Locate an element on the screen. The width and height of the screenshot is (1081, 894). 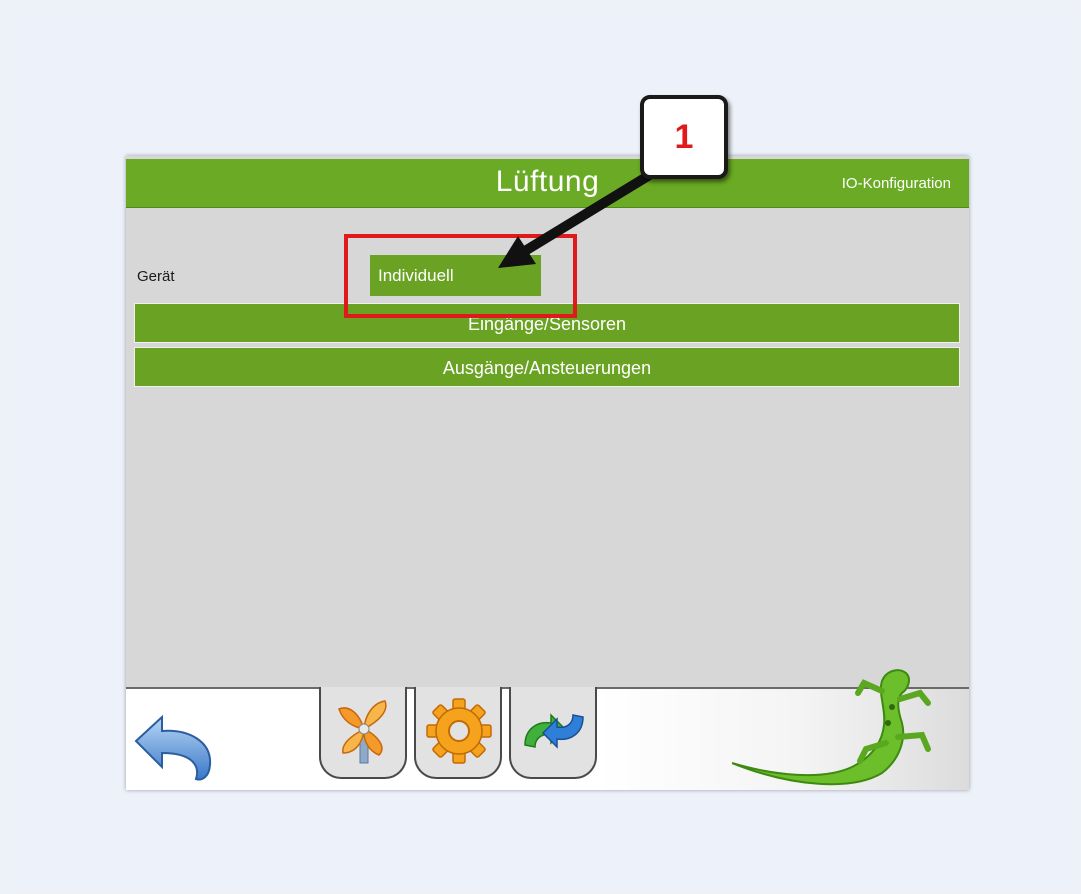
annotation-callout: 1 is located at coordinates (684, 137).